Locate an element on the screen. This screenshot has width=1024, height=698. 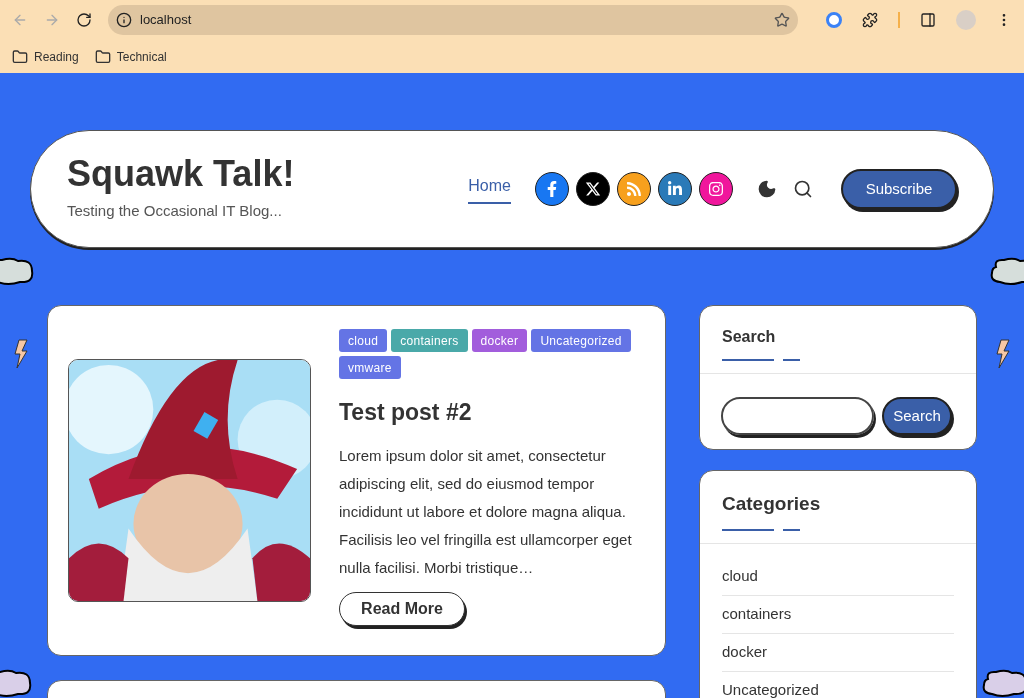
star-icon is located at coordinates (782, 20).